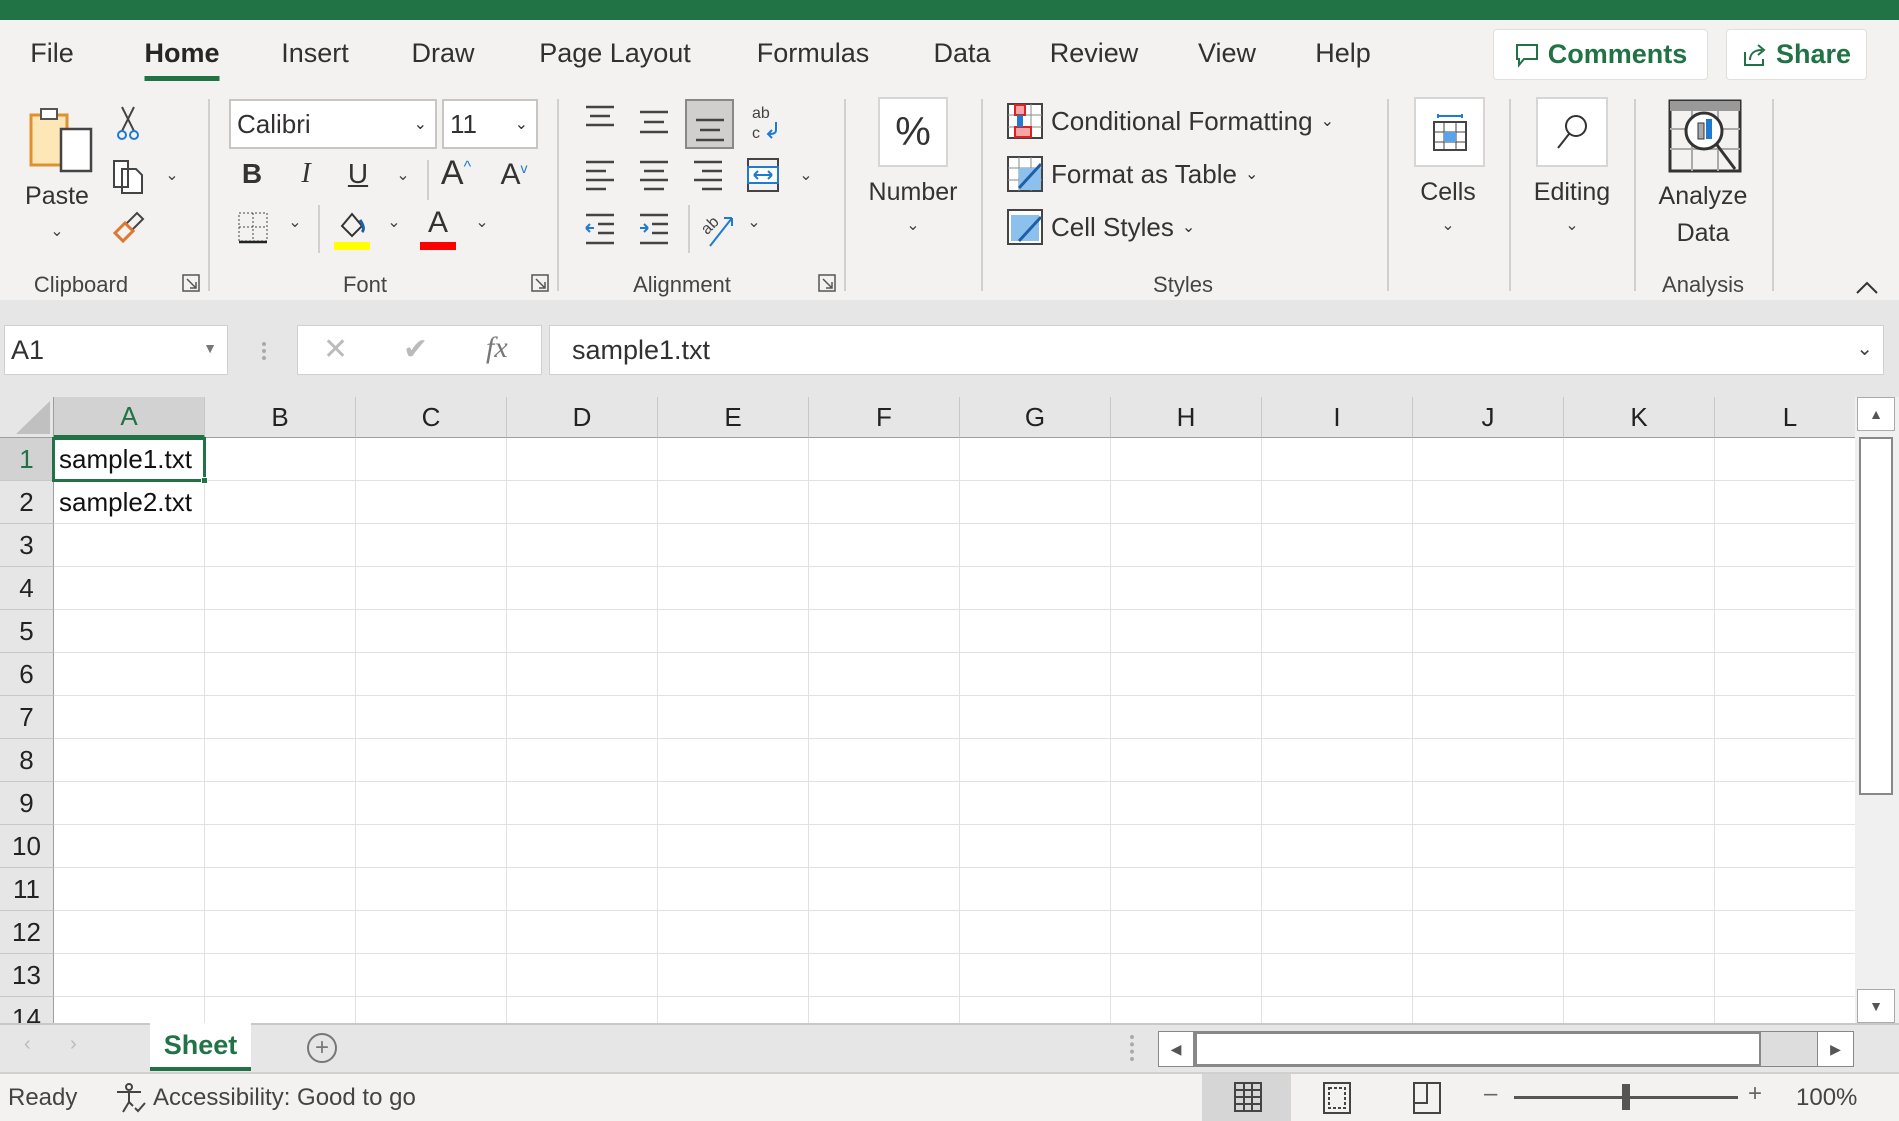 The height and width of the screenshot is (1121, 1899). What do you see at coordinates (582, 932) in the screenshot?
I see `cell-D12` at bounding box center [582, 932].